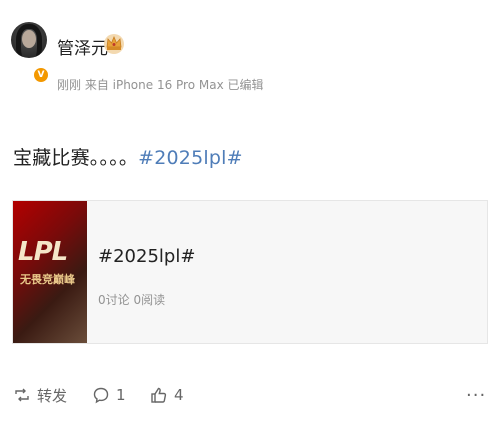 The width and height of the screenshot is (500, 440). What do you see at coordinates (114, 43) in the screenshot?
I see `crown-icon` at bounding box center [114, 43].